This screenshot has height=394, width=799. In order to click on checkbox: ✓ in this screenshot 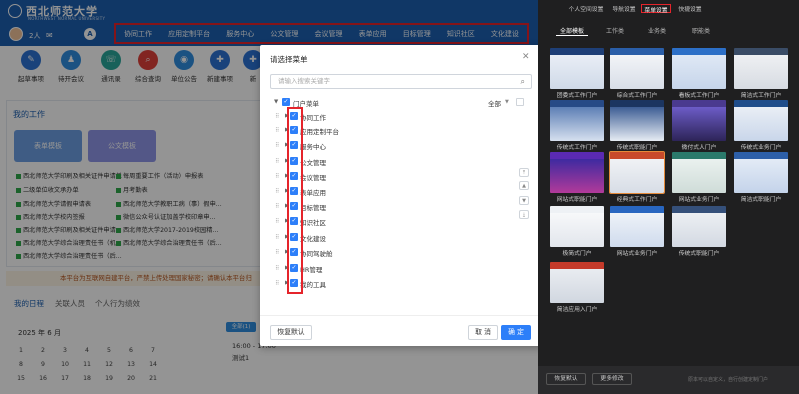, I will do `click(286, 102)`.